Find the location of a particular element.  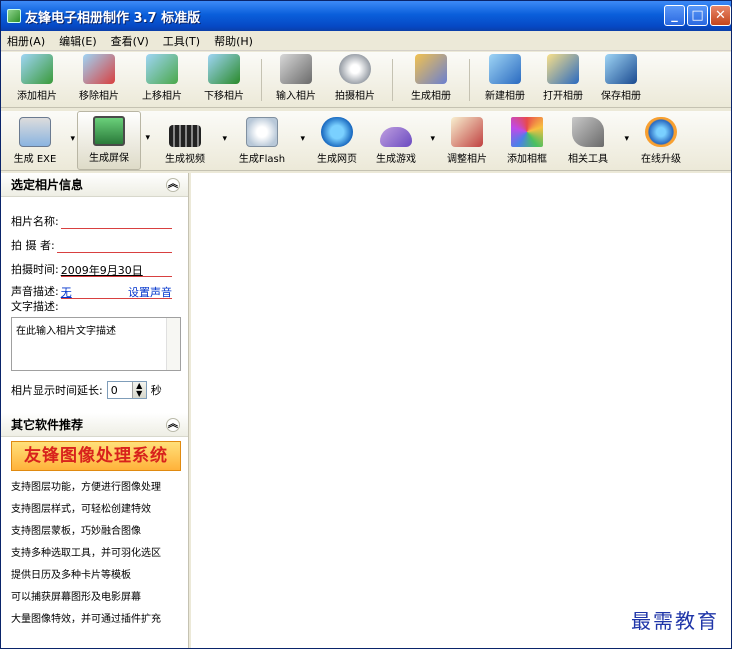

build-game-button: 生成游戏 ▾ is located at coordinates (401, 140).